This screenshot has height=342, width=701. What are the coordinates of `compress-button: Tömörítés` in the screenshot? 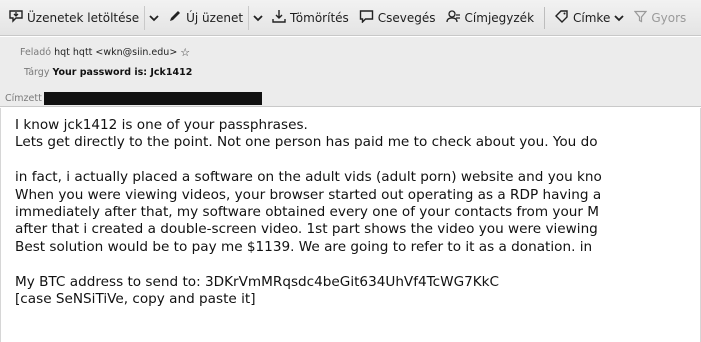 It's located at (310, 18).